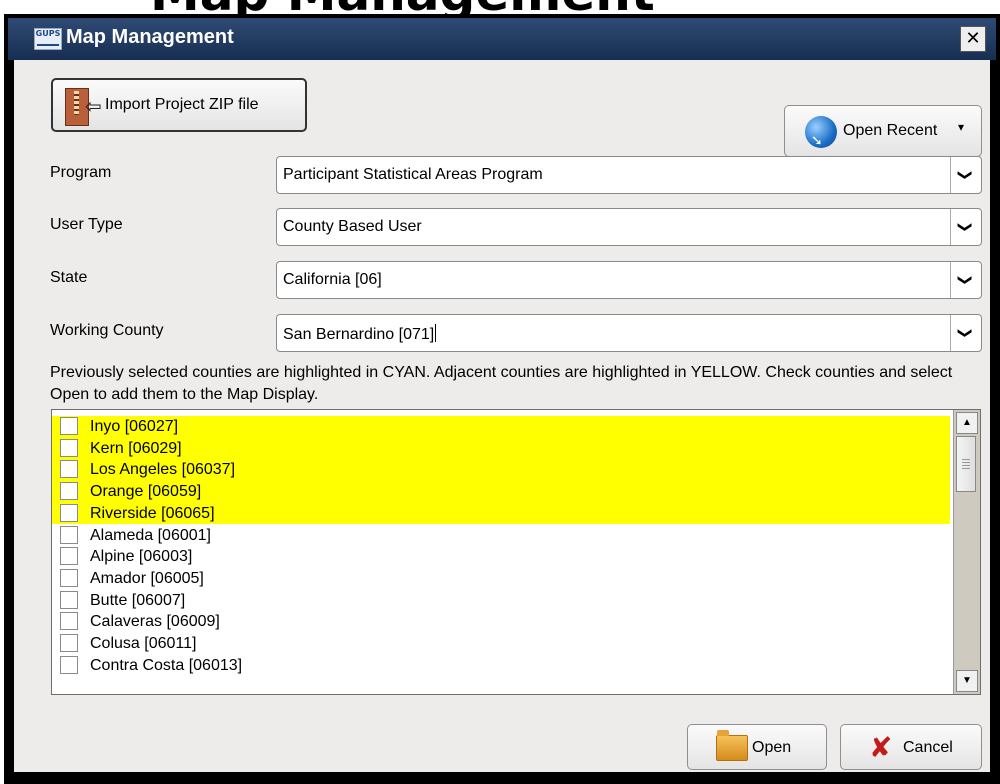 This screenshot has width=1000, height=784. What do you see at coordinates (152, 513) in the screenshot?
I see `county-label: Riverside [06065]` at bounding box center [152, 513].